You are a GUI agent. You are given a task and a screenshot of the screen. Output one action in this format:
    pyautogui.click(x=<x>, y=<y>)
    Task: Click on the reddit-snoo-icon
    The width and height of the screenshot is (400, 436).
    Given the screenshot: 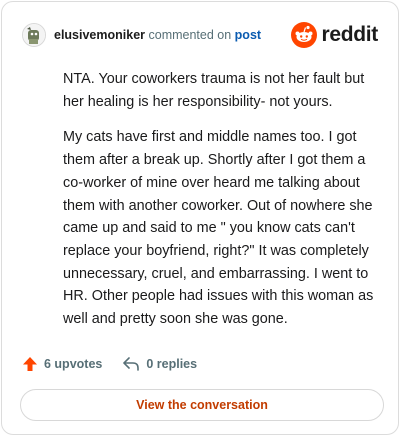 What is the action you would take?
    pyautogui.click(x=304, y=35)
    